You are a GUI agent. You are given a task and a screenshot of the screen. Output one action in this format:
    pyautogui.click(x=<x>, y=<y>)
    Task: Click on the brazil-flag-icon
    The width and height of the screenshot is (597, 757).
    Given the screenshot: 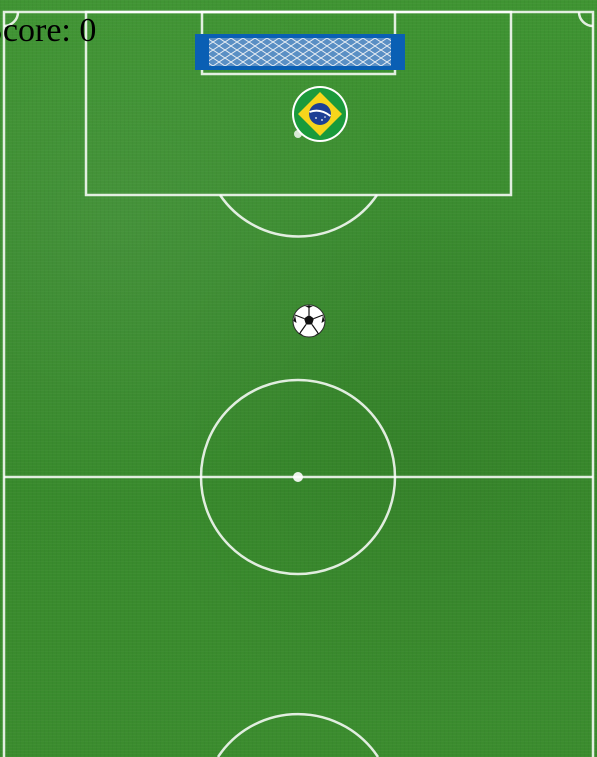 What is the action you would take?
    pyautogui.click(x=320, y=114)
    